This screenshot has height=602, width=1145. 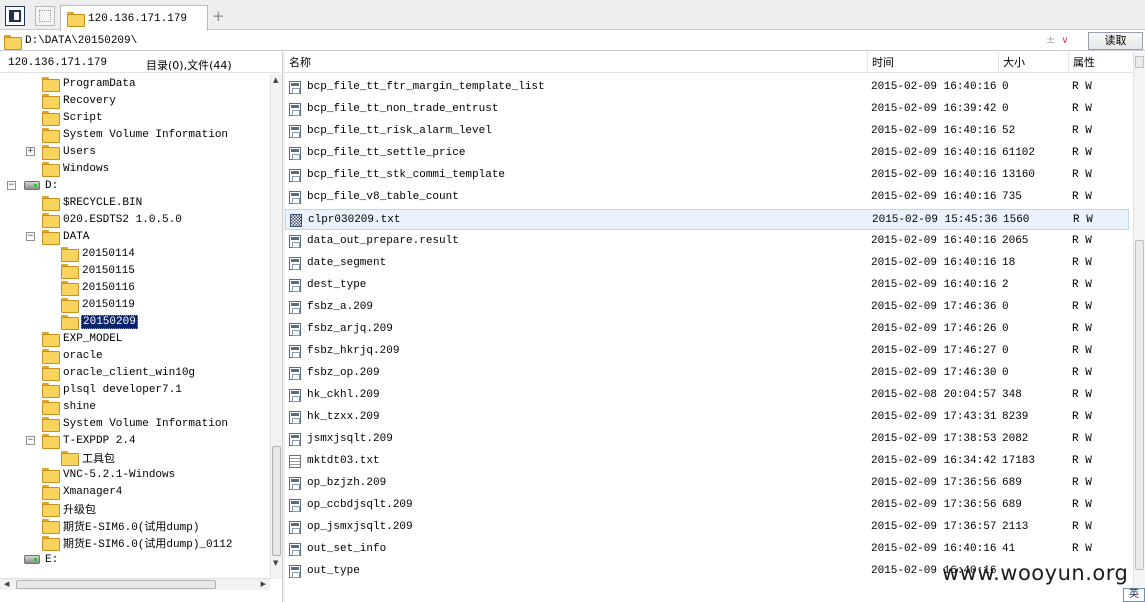 What do you see at coordinates (1064, 40) in the screenshot?
I see `chevron-down-icon: ∨` at bounding box center [1064, 40].